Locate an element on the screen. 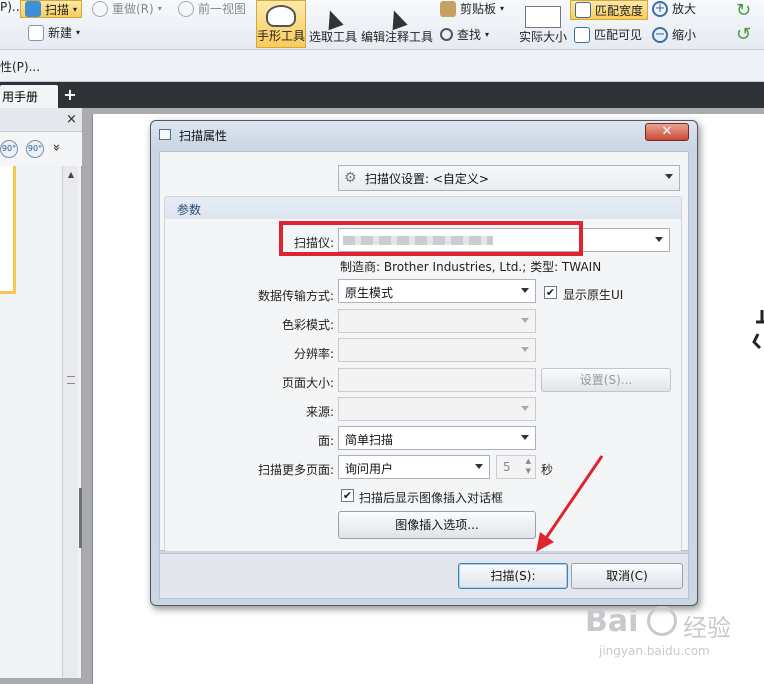 Image resolution: width=764 pixels, height=684 pixels. manufacturer-text: 制造商: Brother Industries, Ltd.; 类型: TWAIN is located at coordinates (471, 267).